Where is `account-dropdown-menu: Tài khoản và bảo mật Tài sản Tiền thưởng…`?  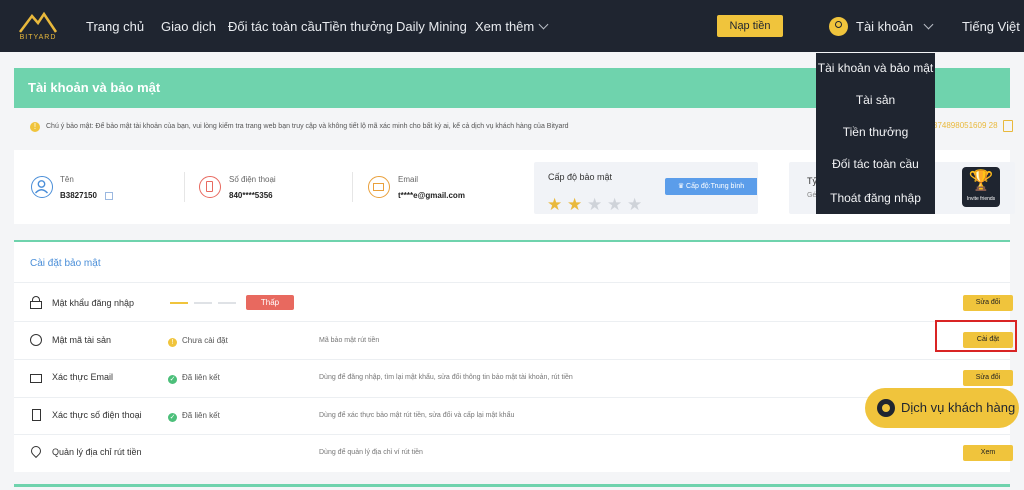
account-dropdown-menu: Tài khoản và bảo mật Tài sản Tiền thưởng… is located at coordinates (875, 133).